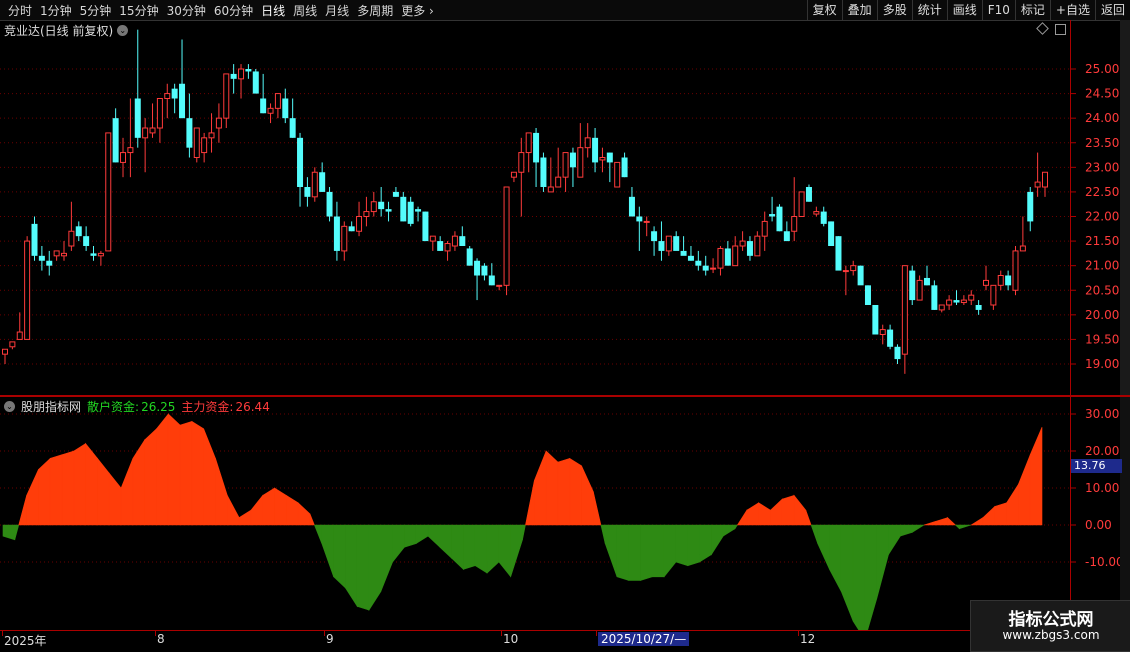  What do you see at coordinates (1102, 69) in the screenshot?
I see `price-tick-label: 25.00` at bounding box center [1102, 69].